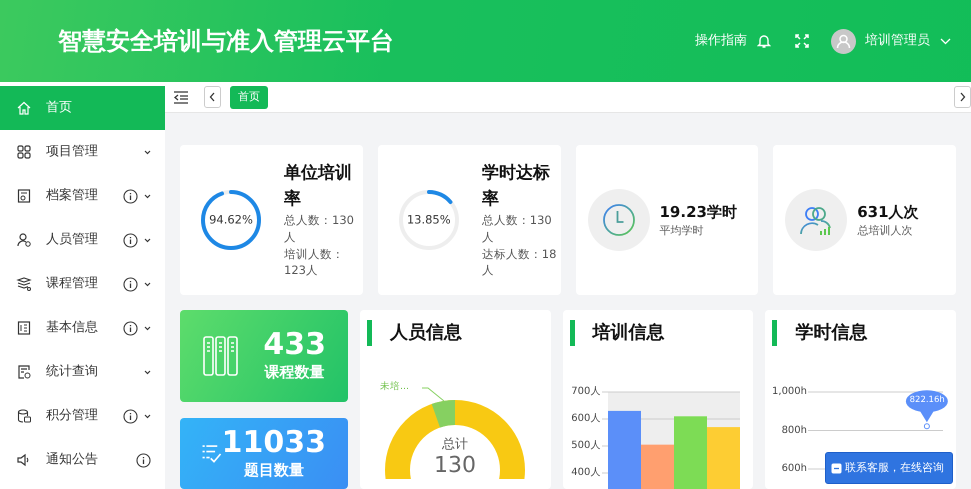 Image resolution: width=971 pixels, height=489 pixels. What do you see at coordinates (723, 458) in the screenshot?
I see `bar` at bounding box center [723, 458].